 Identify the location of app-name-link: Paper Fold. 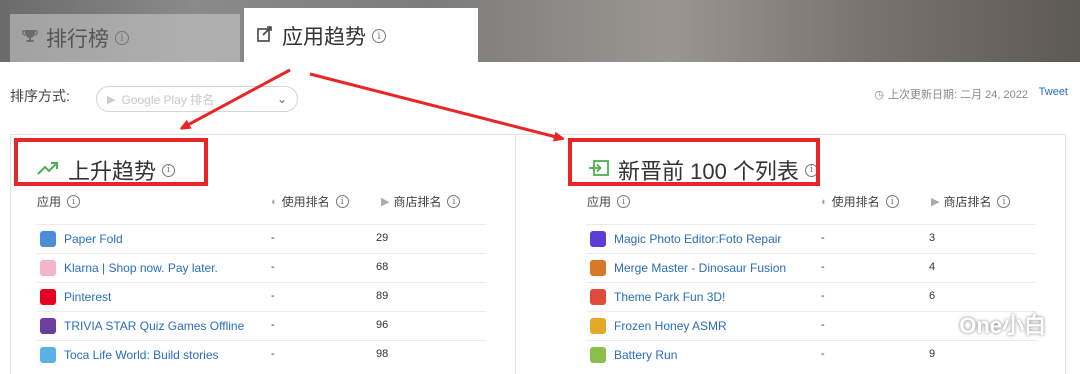
(93, 239).